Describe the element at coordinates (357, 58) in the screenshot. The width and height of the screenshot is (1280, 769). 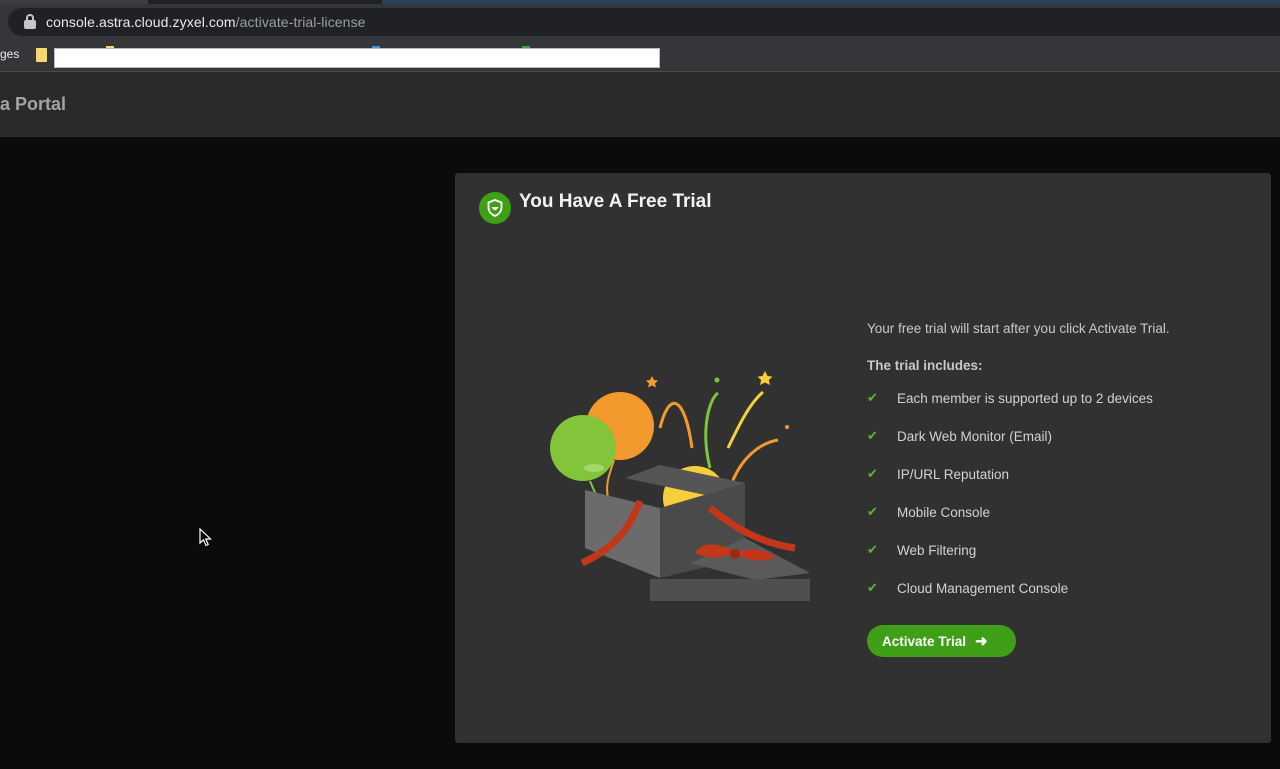
I see `redacted-bookmarks` at that location.